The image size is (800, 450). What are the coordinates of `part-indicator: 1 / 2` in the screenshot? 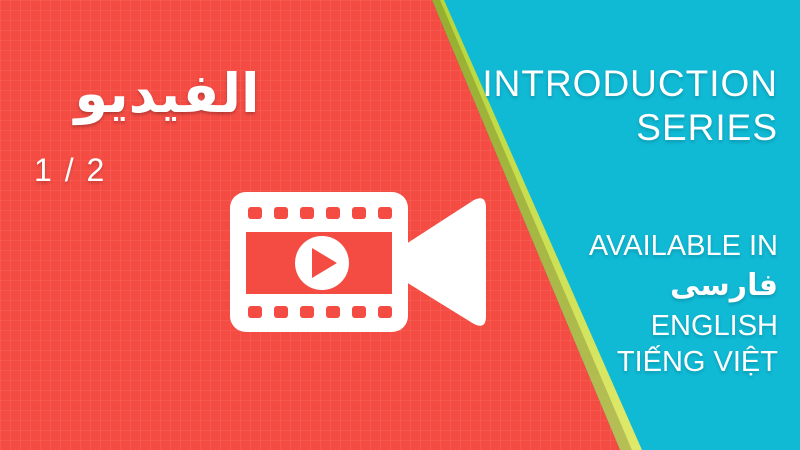 It's located at (70, 170).